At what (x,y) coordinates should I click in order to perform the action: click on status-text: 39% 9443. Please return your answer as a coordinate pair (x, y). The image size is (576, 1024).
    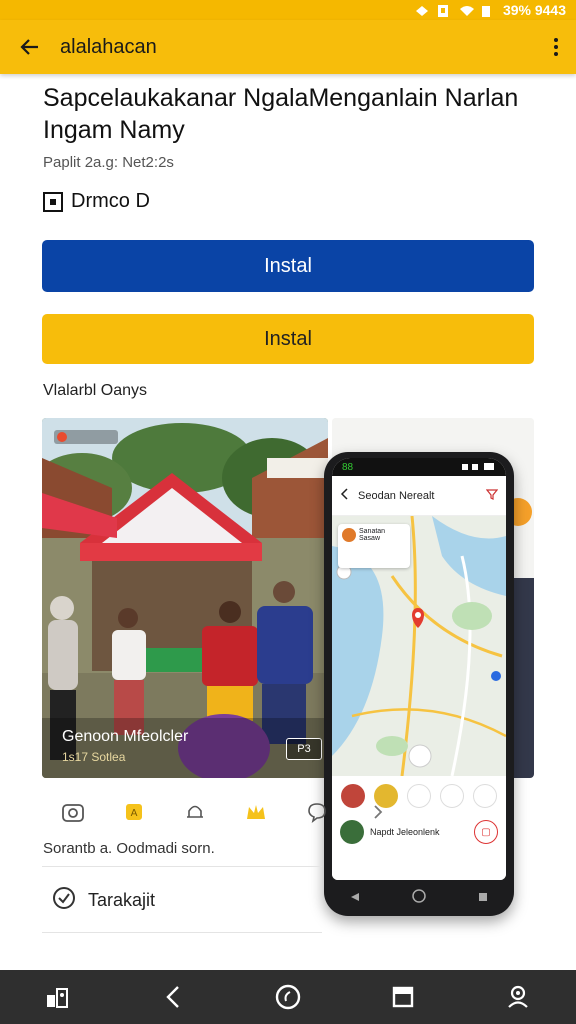
    Looking at the image, I should click on (534, 10).